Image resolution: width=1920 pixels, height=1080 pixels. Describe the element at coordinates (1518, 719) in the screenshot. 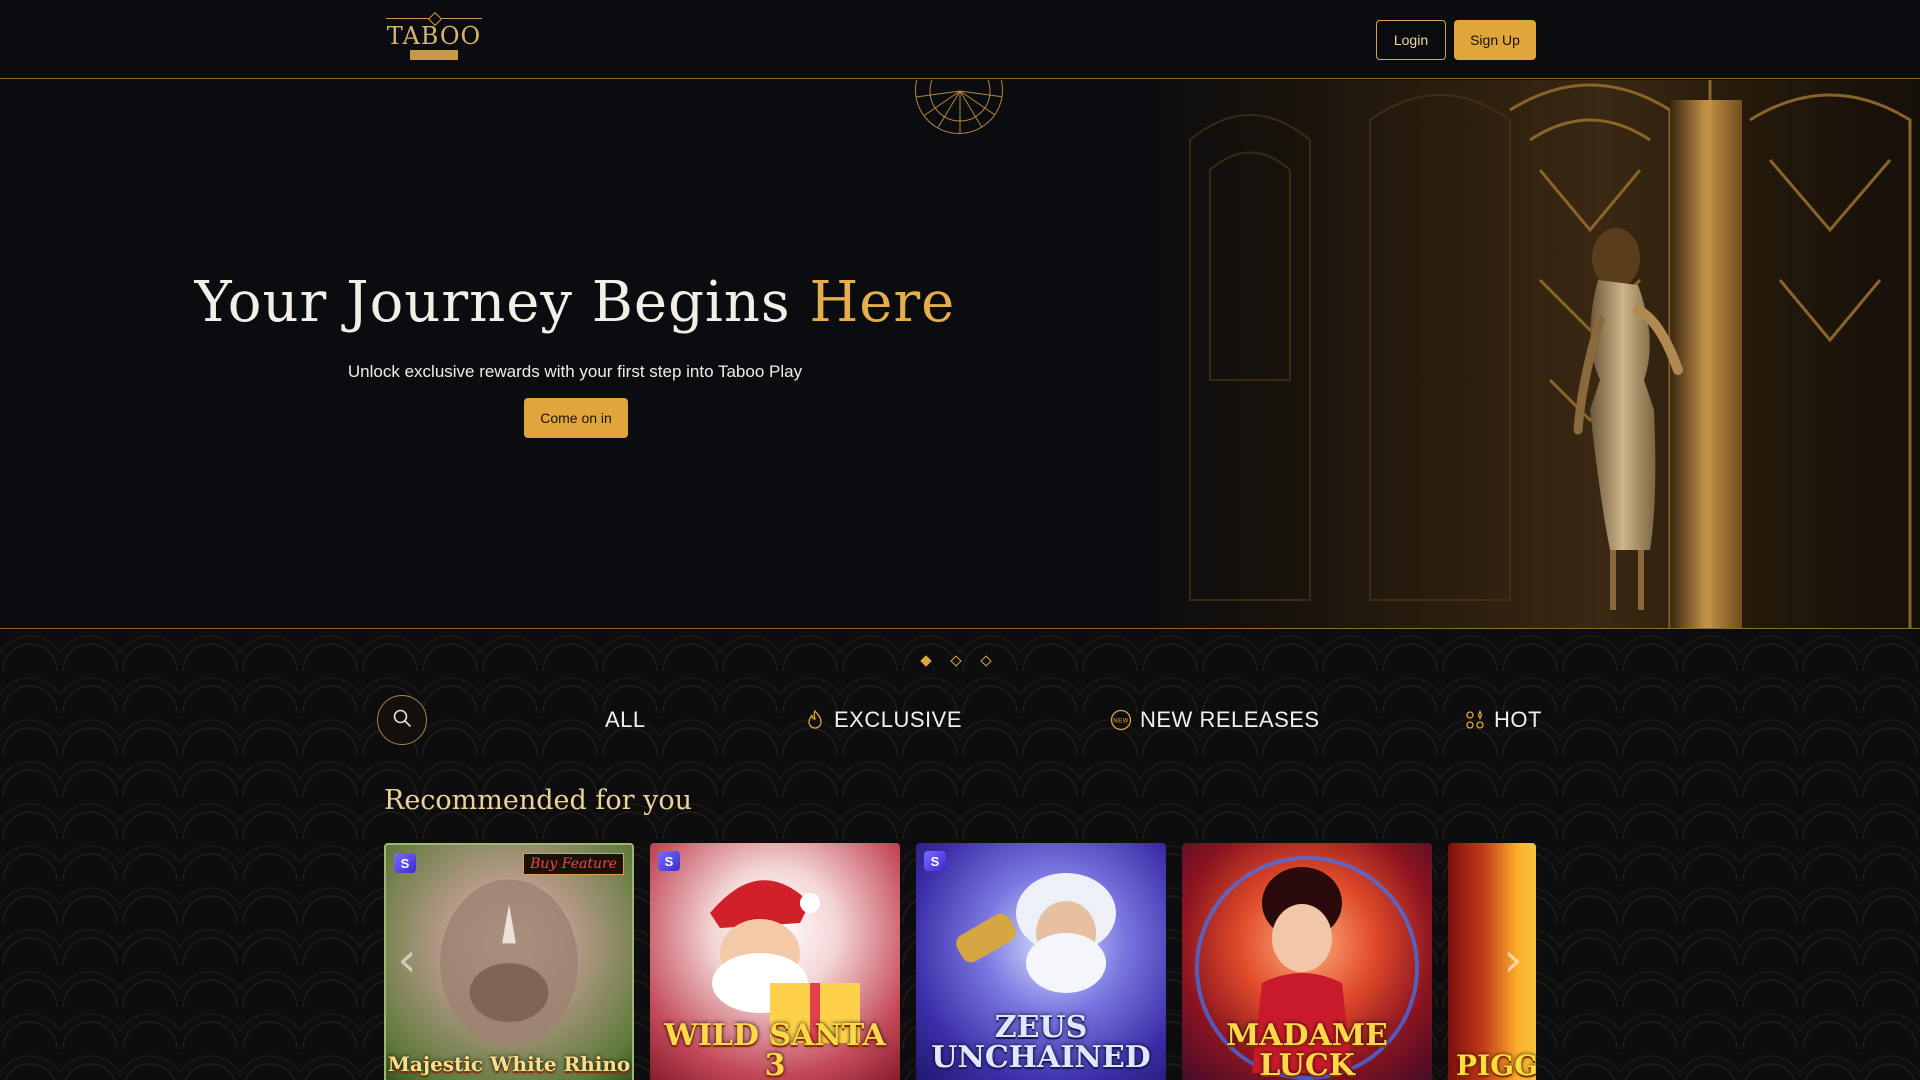

I see `tab-hot-label: HOT` at that location.